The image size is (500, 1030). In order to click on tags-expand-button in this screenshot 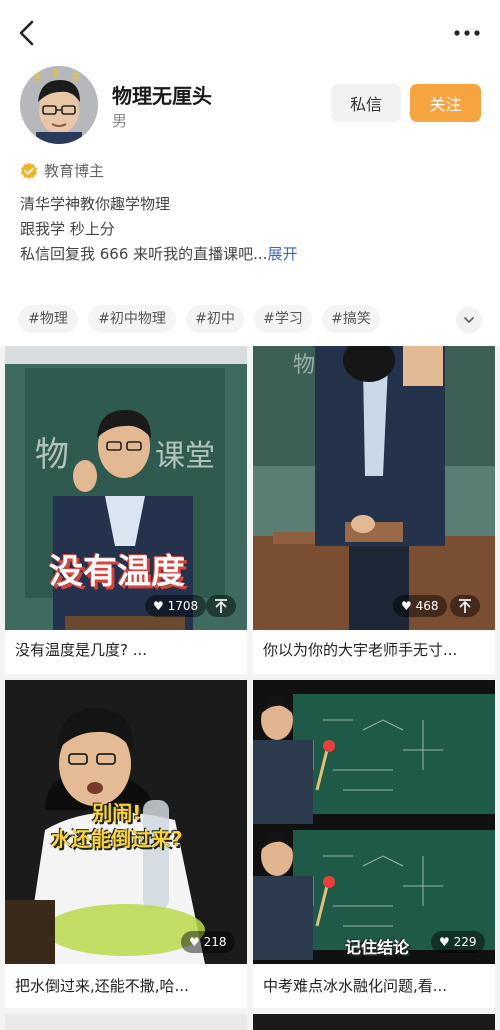, I will do `click(469, 320)`.